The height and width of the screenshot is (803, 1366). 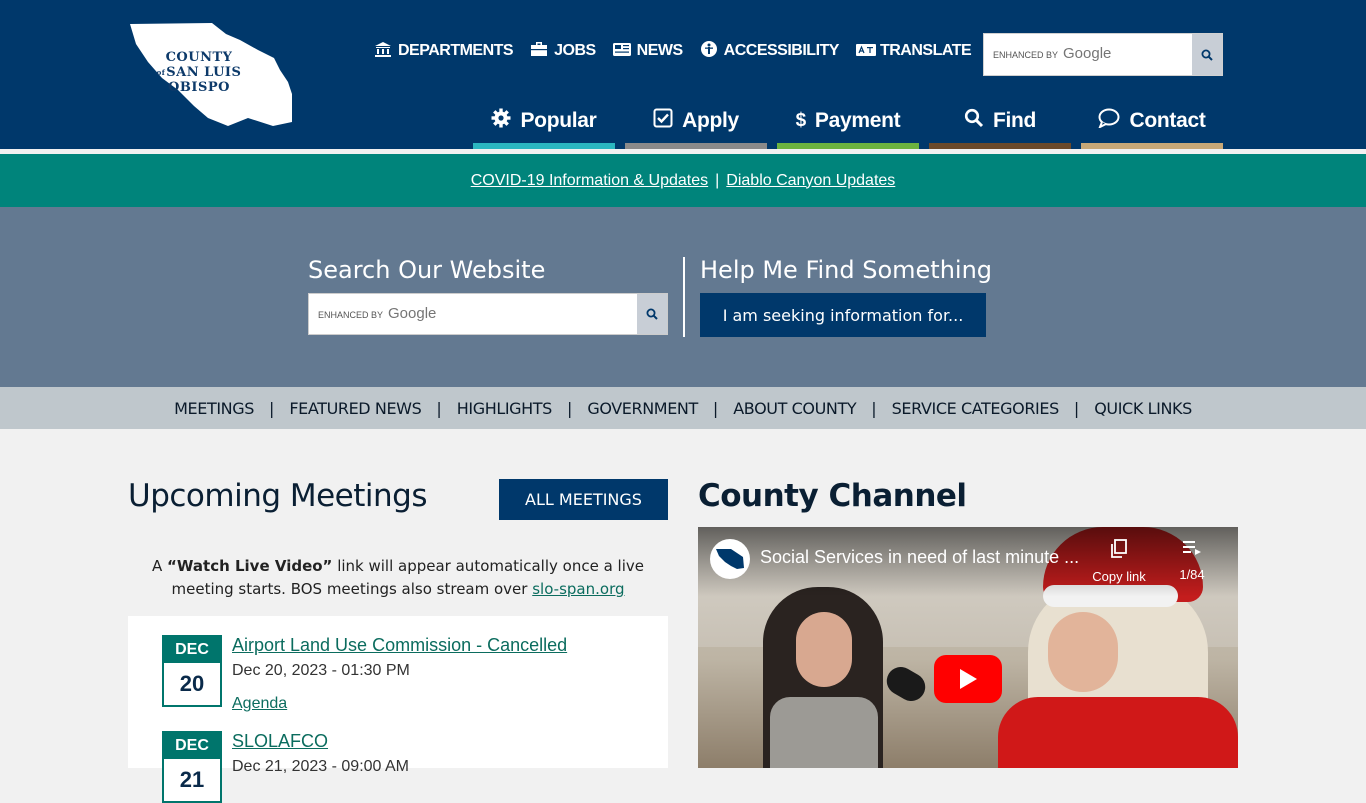 I want to click on copy-link-button: Copy link, so click(x=1119, y=561).